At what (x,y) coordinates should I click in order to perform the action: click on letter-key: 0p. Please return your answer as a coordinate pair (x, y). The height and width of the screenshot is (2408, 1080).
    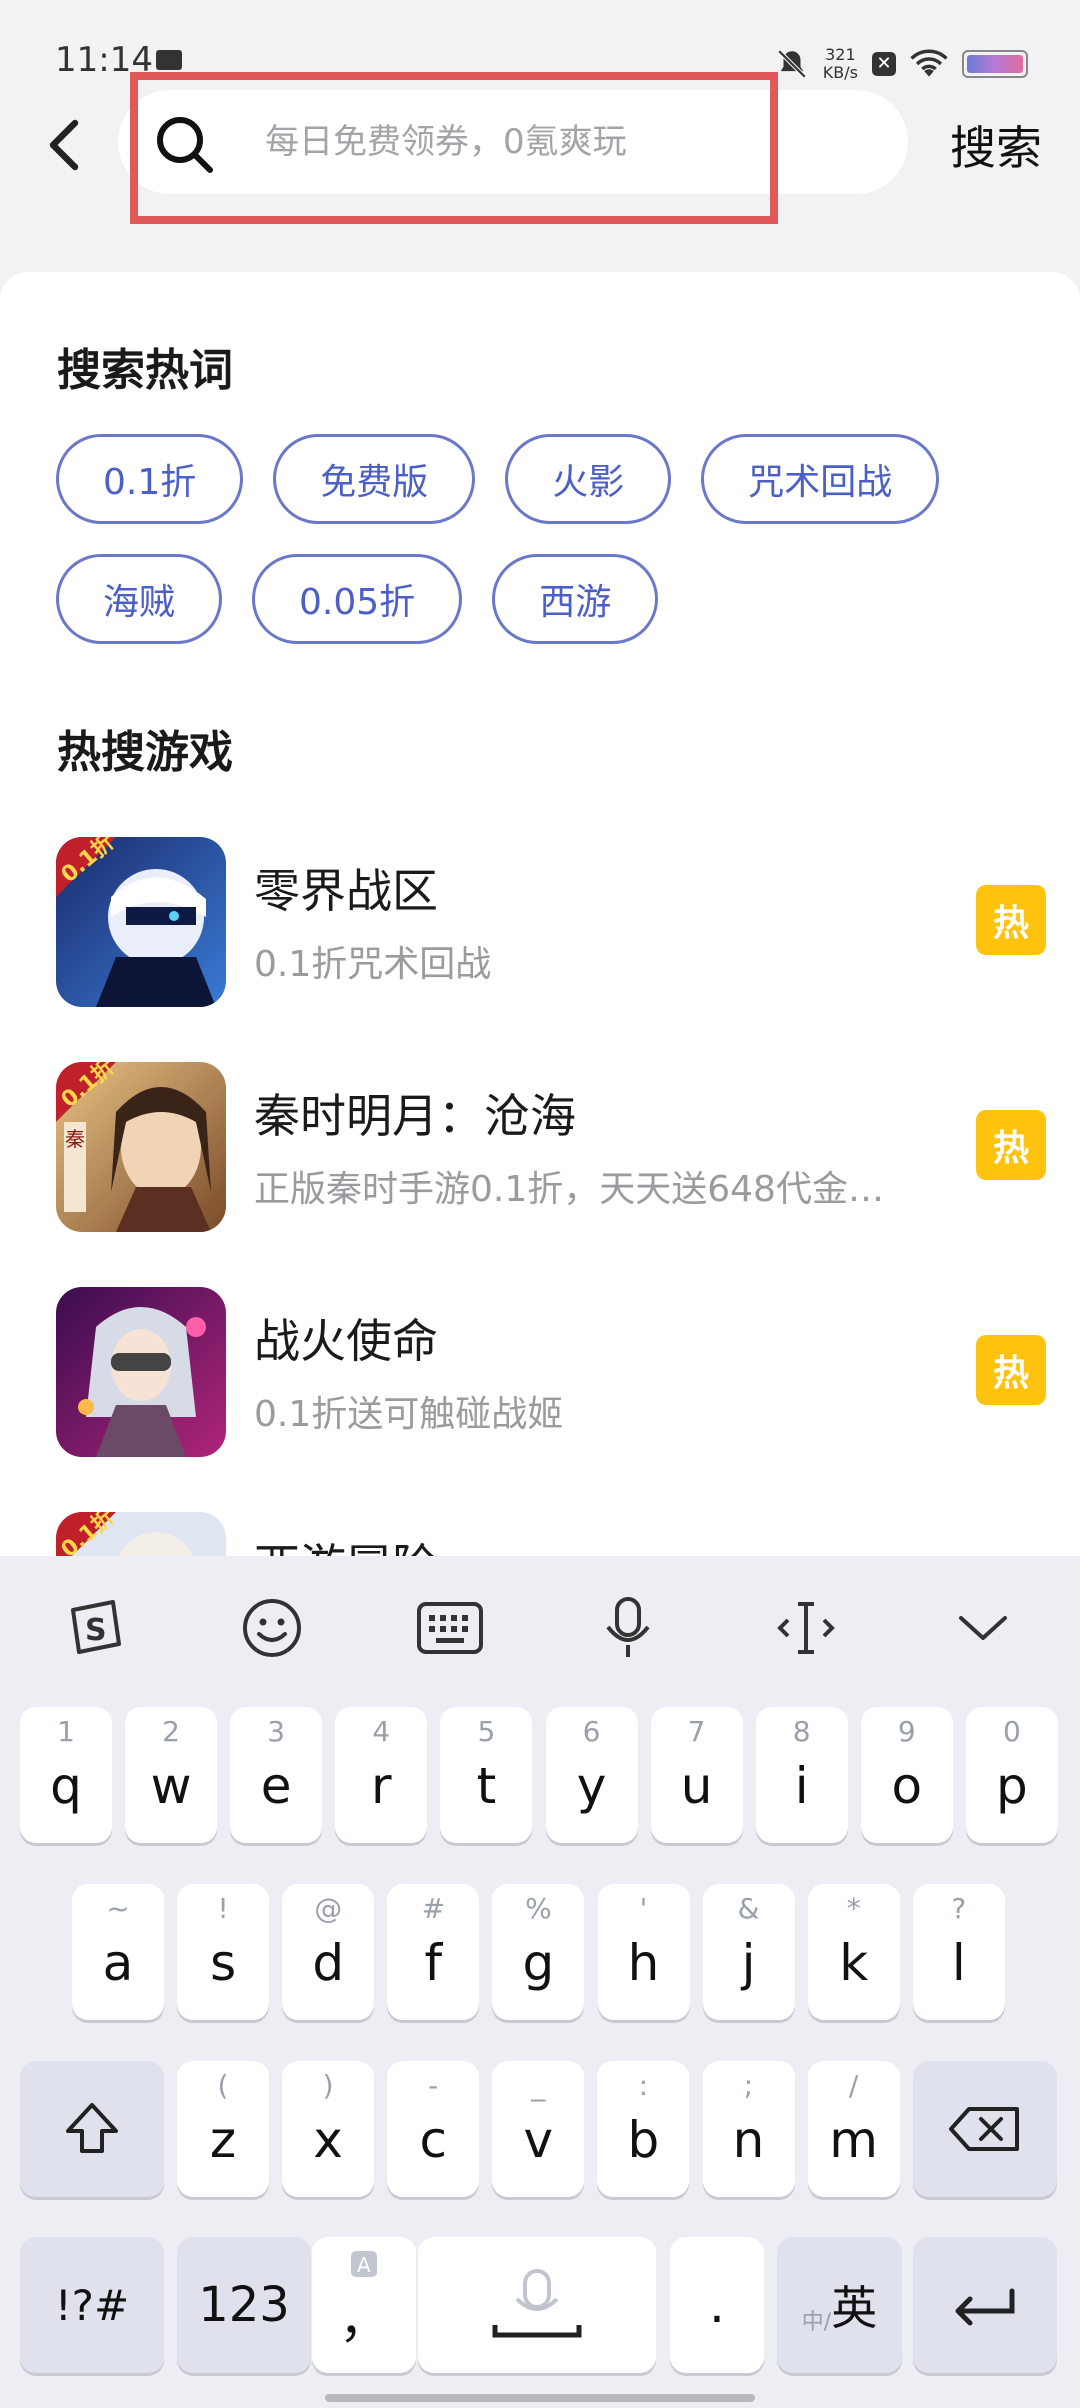
    Looking at the image, I should click on (1011, 1775).